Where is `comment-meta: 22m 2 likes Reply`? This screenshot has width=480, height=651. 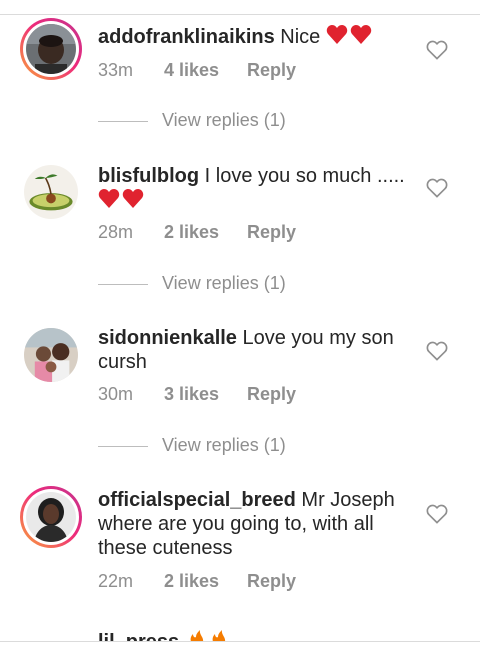
comment-meta: 22m 2 likes Reply is located at coordinates (197, 581).